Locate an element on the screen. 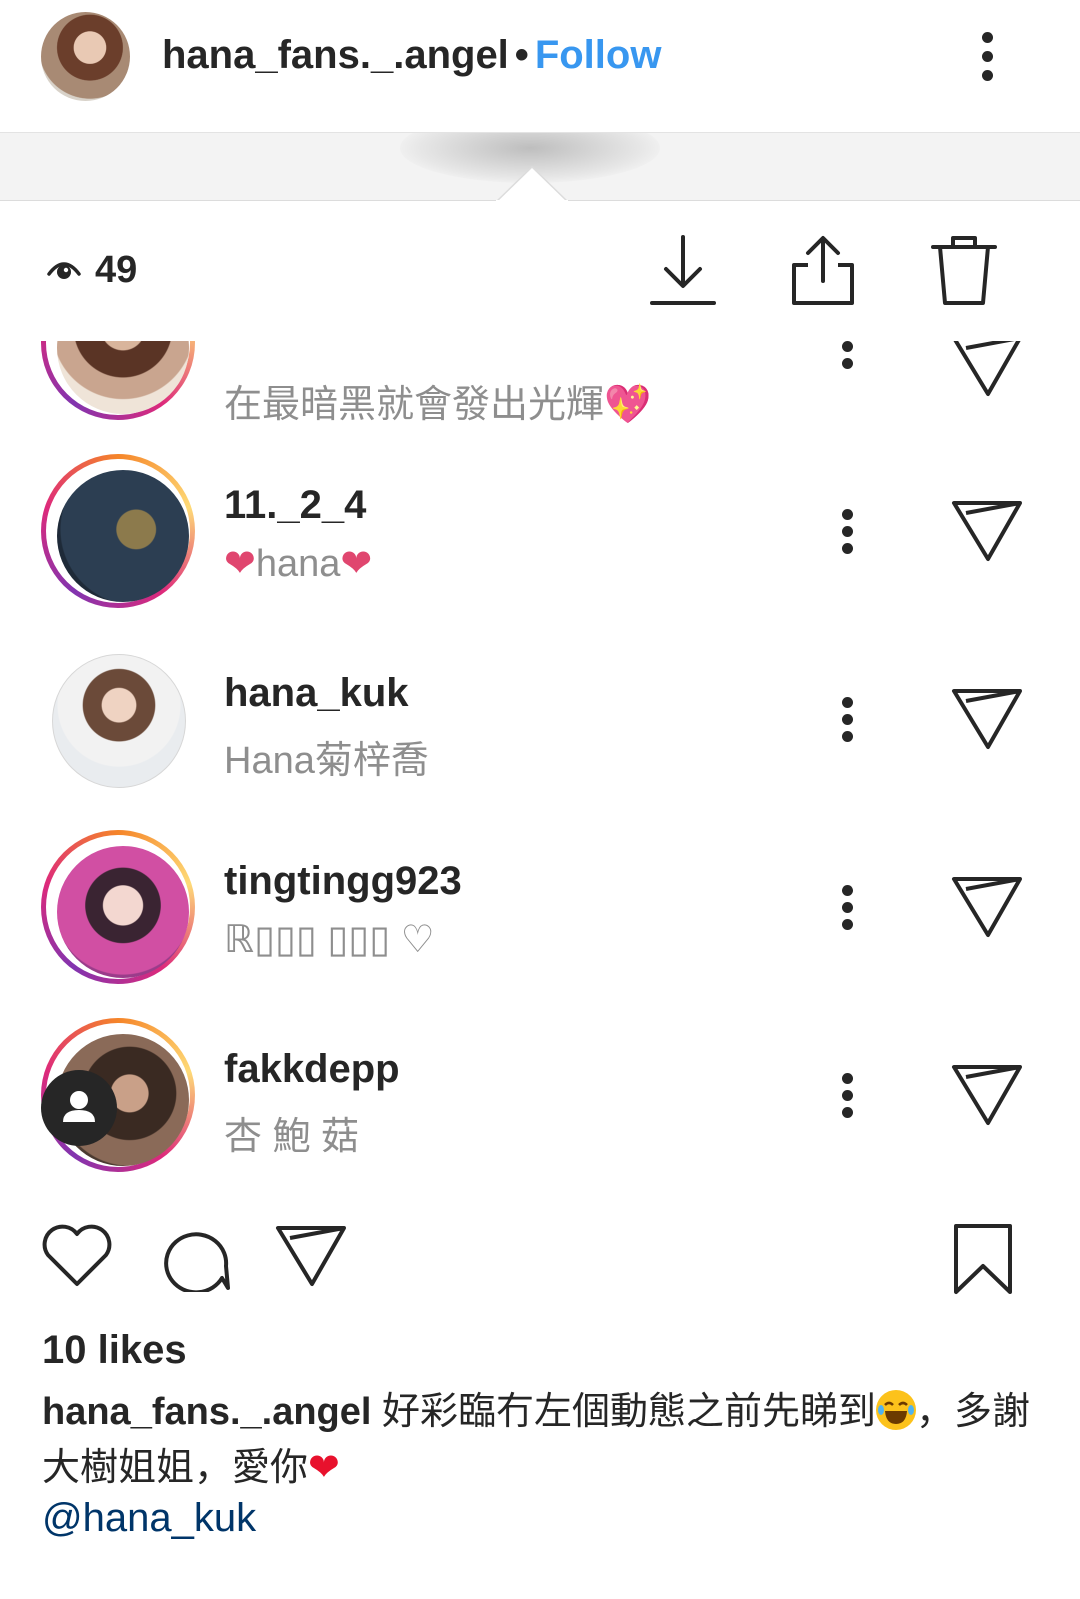 The height and width of the screenshot is (1599, 1080). header-username: hana_fans._.angel is located at coordinates (335, 55).